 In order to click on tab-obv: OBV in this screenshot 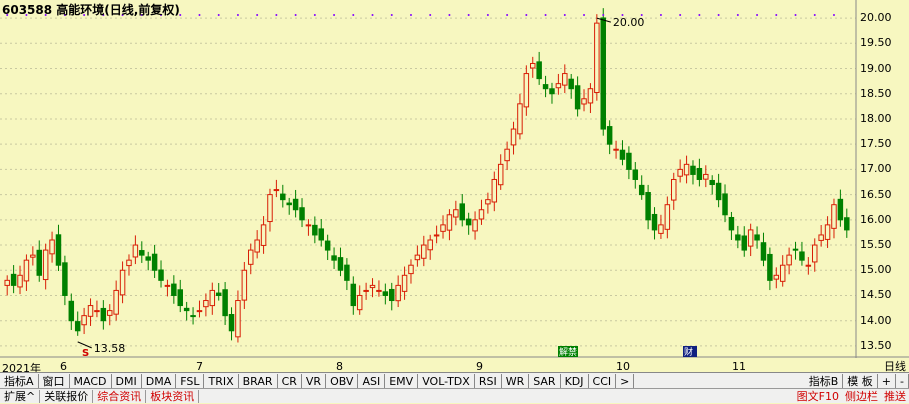, I will do `click(342, 381)`.